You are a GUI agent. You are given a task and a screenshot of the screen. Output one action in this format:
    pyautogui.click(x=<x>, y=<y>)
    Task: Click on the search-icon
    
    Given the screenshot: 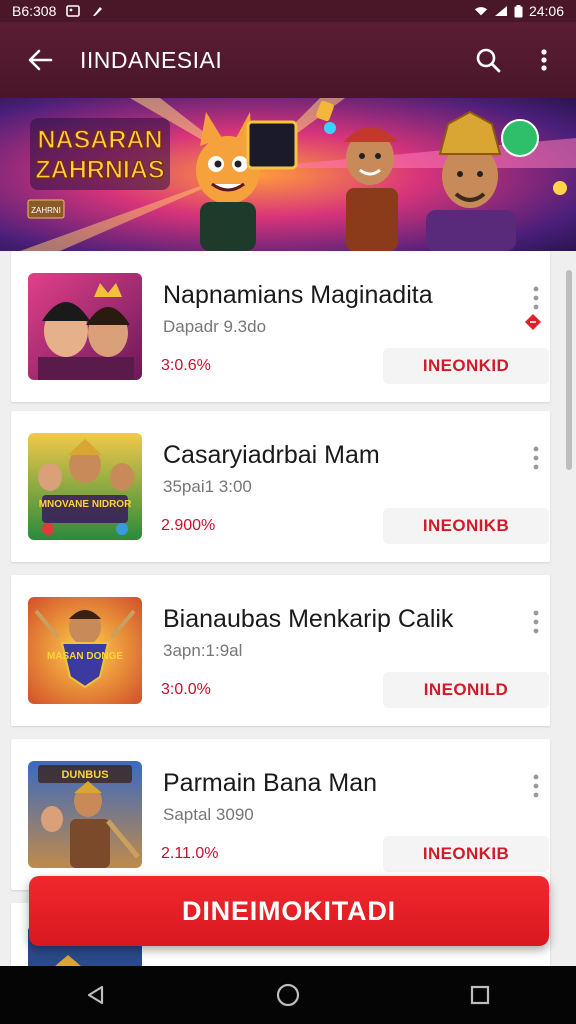 What is the action you would take?
    pyautogui.click(x=488, y=60)
    